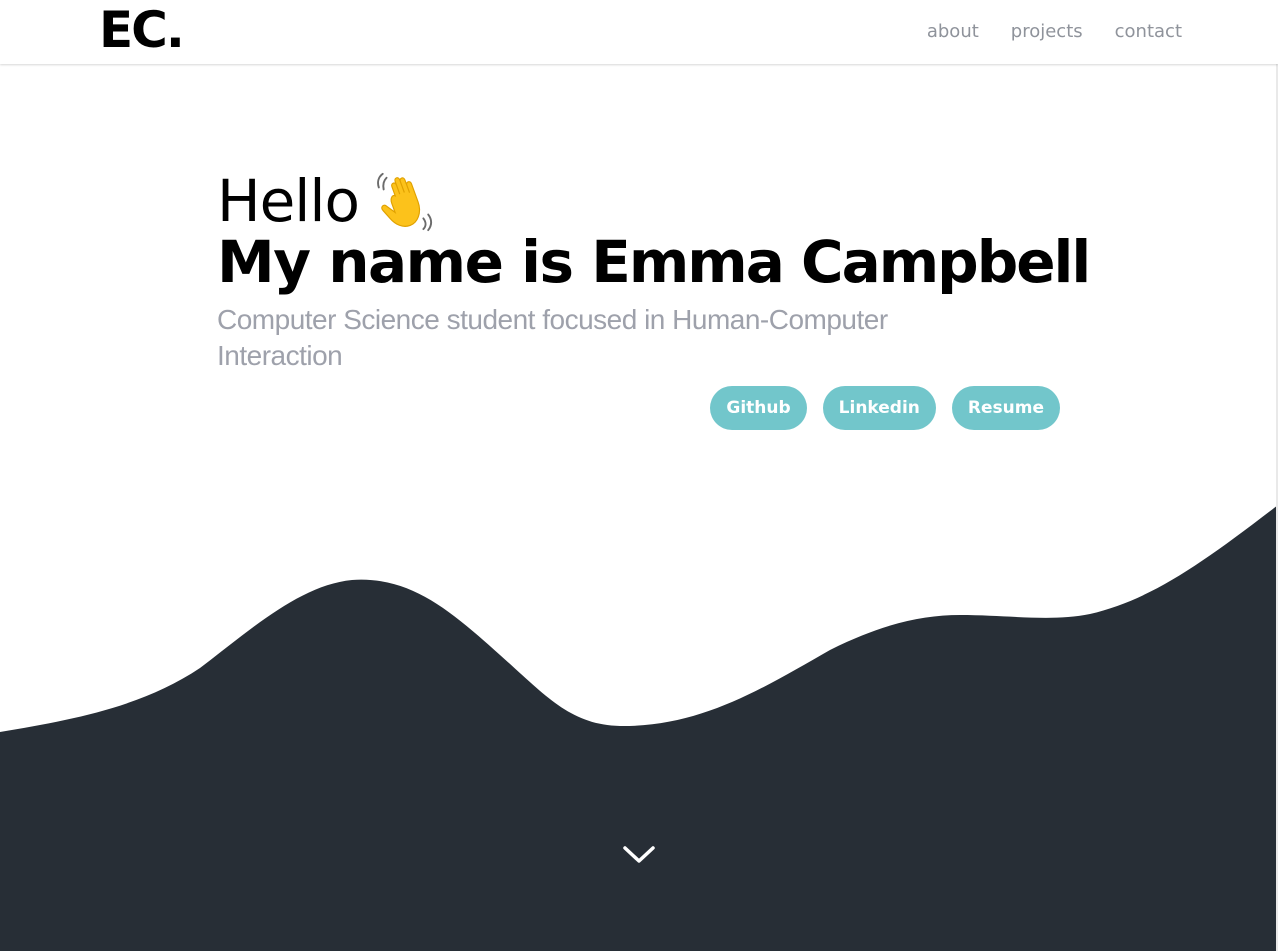 The height and width of the screenshot is (951, 1278). I want to click on nav-link-projects: projects, so click(1047, 32).